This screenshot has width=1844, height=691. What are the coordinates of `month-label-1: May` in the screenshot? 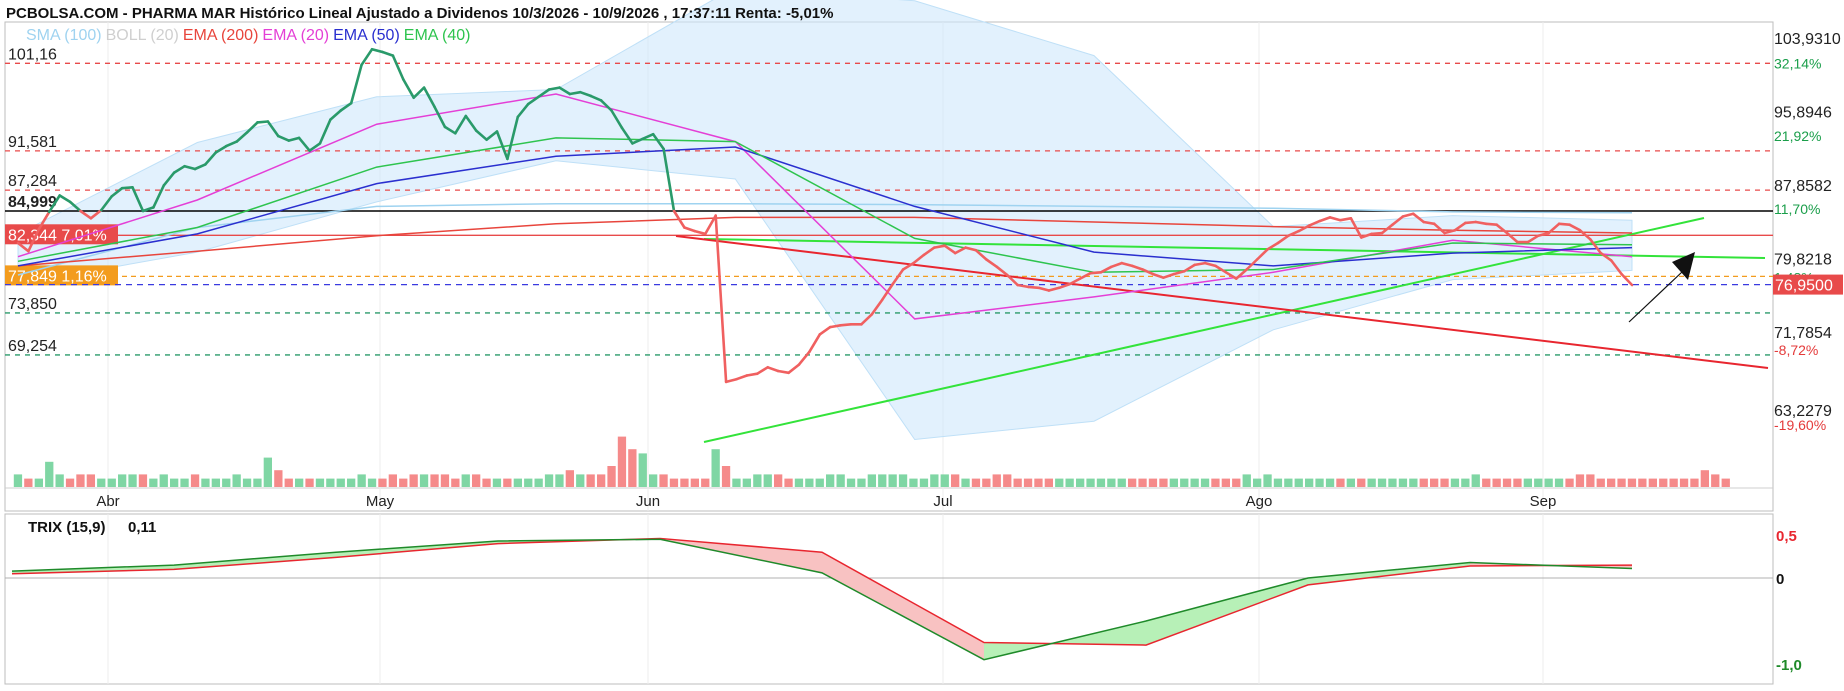 It's located at (380, 501).